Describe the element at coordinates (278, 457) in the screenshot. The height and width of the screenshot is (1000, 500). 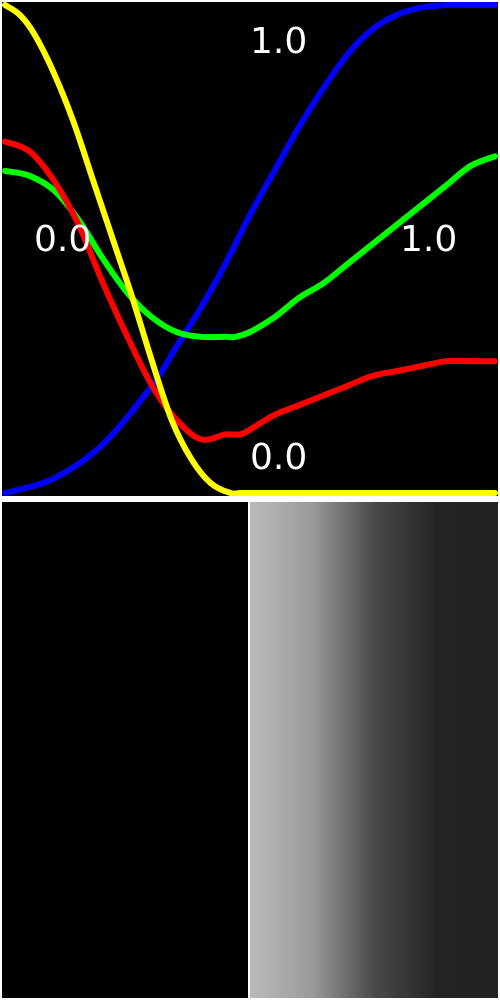
I see `y-min-tick-label: 0.0` at that location.